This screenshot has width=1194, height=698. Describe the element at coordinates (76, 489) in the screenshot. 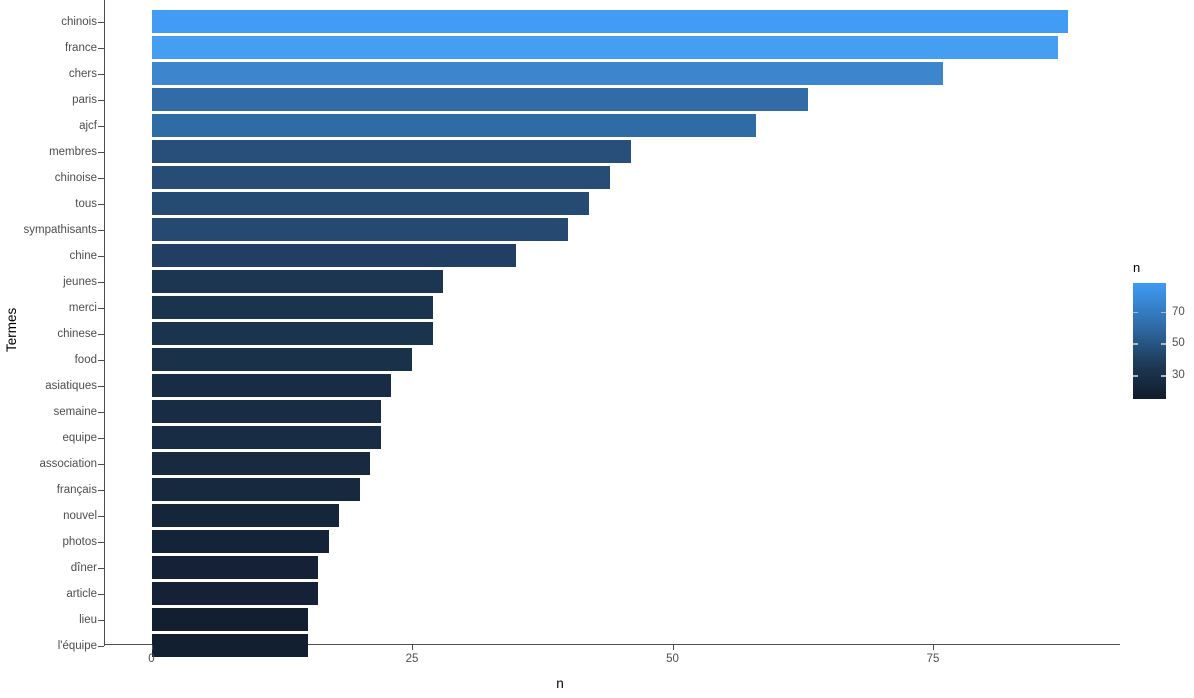

I see `y-tick-label: français` at that location.